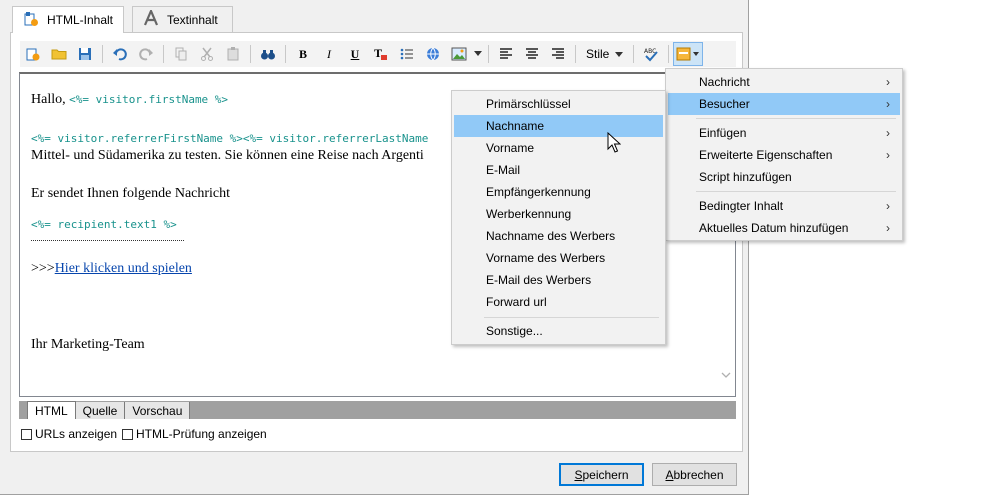 Image resolution: width=983 pixels, height=496 pixels. I want to click on show-urls-option: URLs anzeigen, so click(69, 434).